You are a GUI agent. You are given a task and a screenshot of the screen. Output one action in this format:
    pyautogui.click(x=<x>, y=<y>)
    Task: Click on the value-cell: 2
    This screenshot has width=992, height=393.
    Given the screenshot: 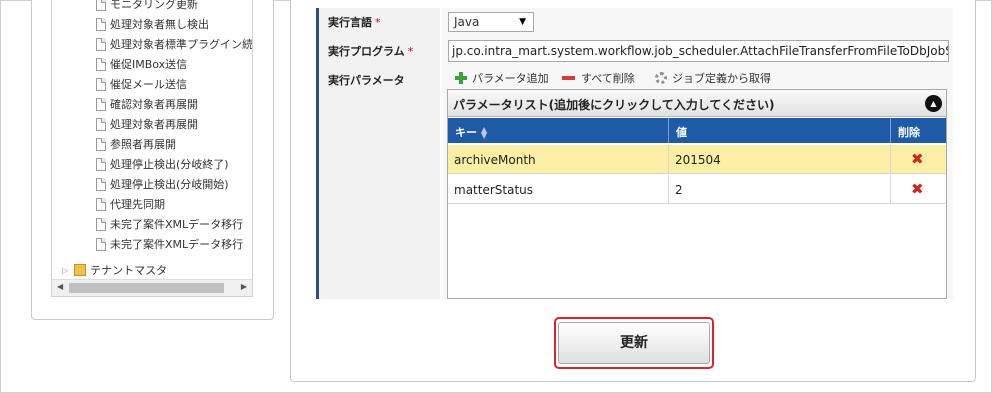 What is the action you would take?
    pyautogui.click(x=780, y=189)
    